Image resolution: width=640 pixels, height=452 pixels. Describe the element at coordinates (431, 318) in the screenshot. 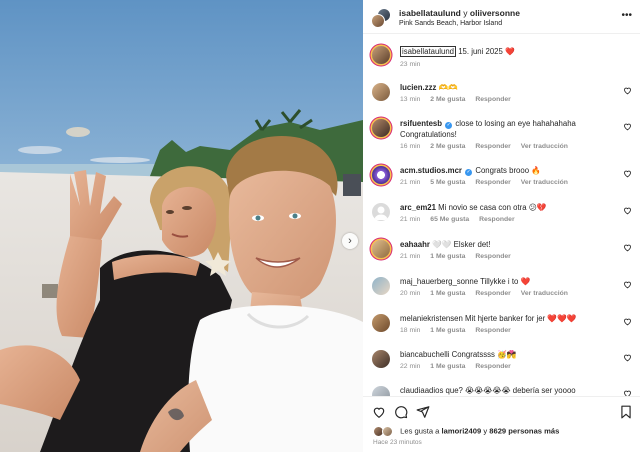

I see `comment-username: melaniekristensen` at that location.